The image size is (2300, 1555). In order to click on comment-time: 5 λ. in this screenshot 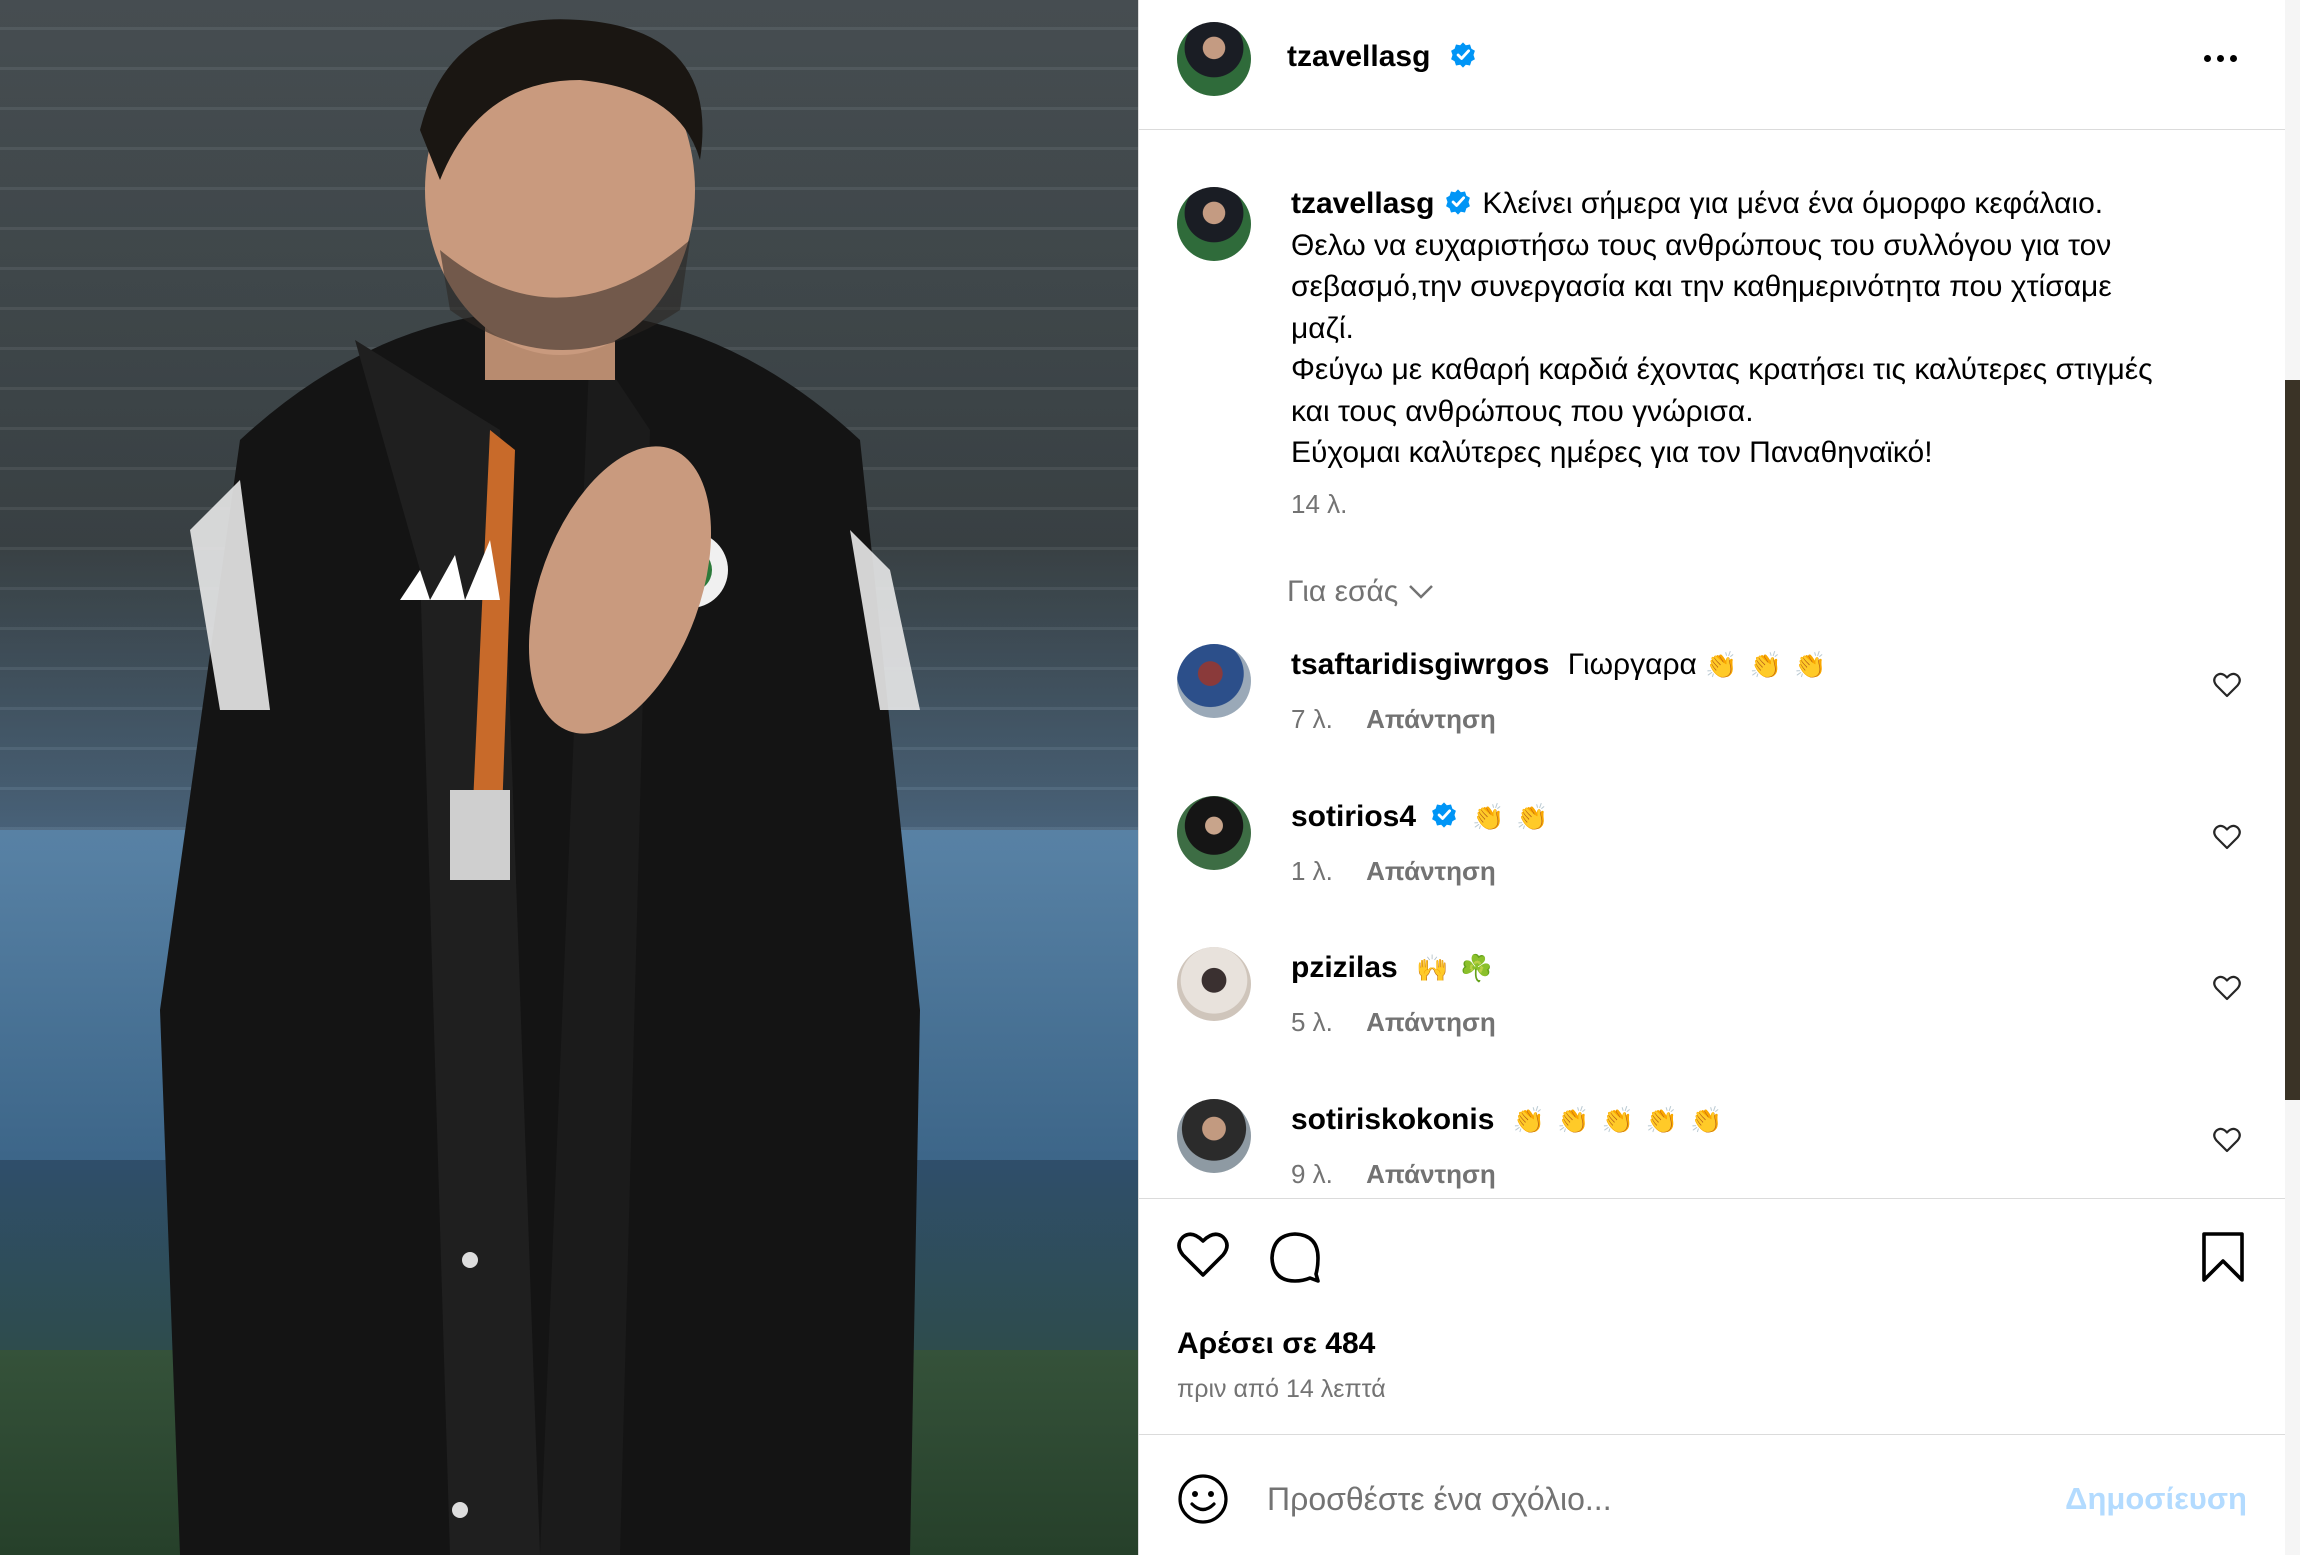, I will do `click(1312, 1022)`.